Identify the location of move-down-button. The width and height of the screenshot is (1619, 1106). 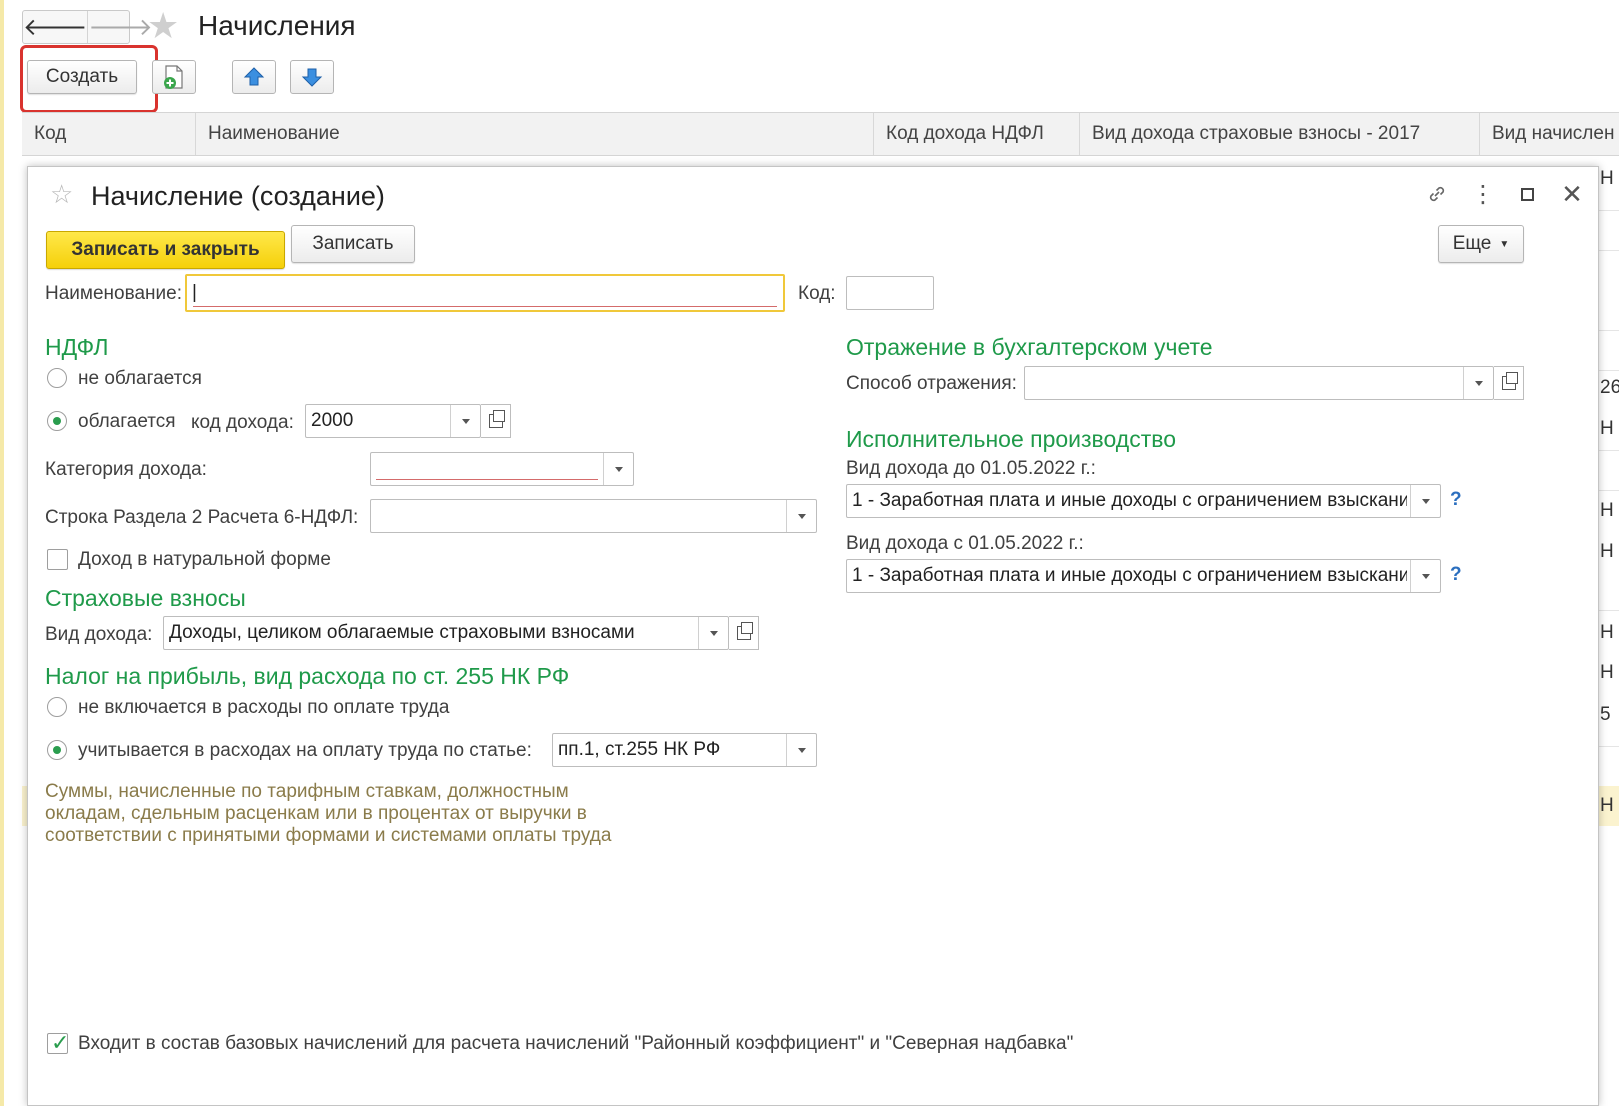
(312, 77).